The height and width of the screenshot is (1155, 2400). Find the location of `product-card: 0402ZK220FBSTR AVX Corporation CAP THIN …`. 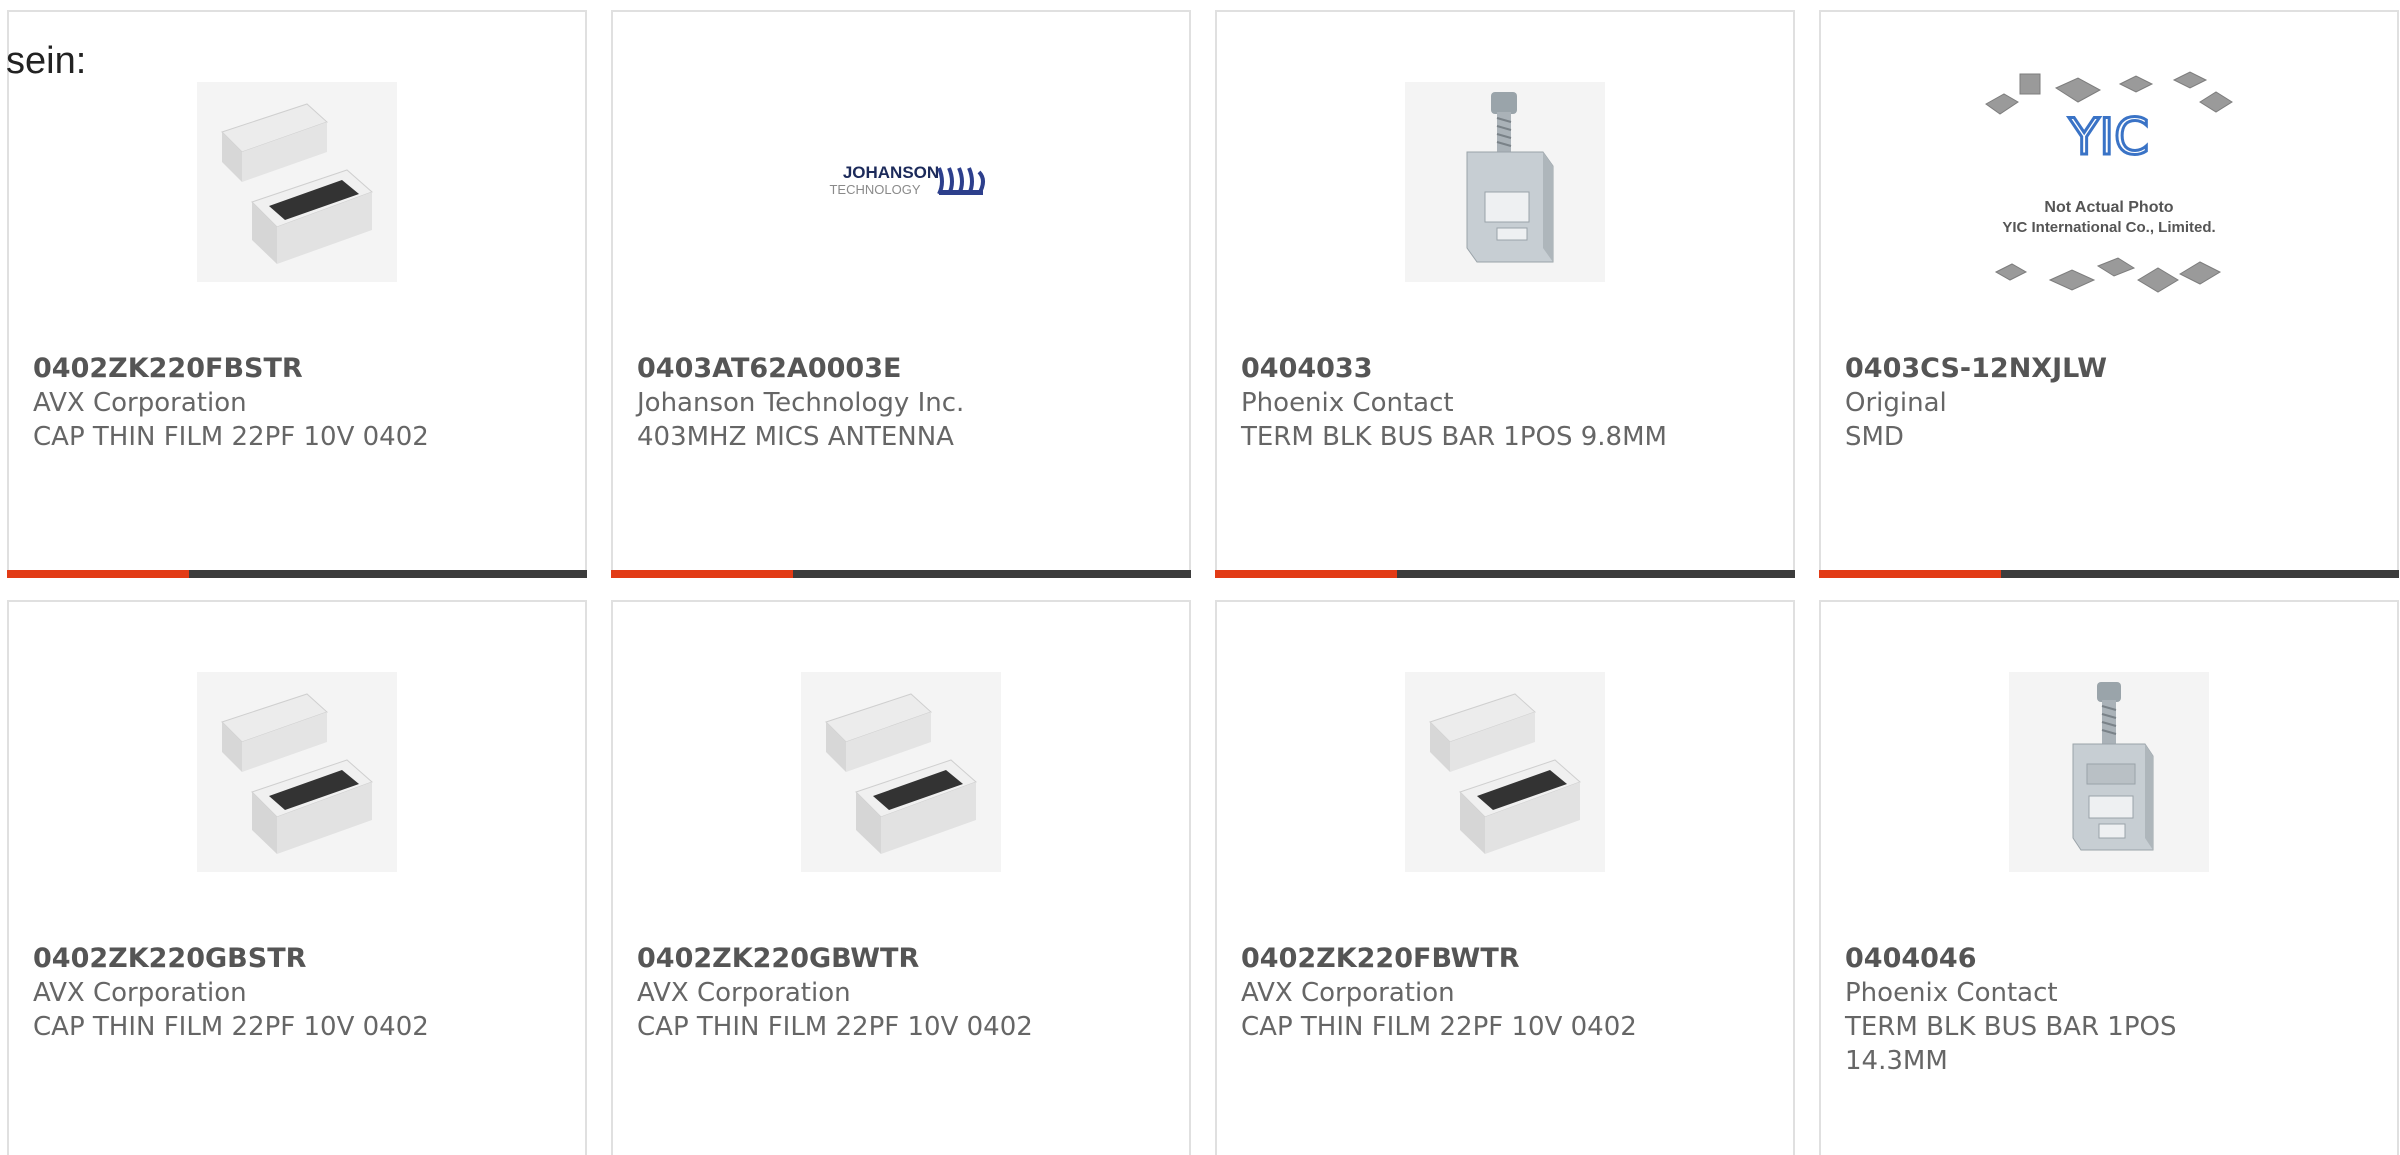

product-card: 0402ZK220FBSTR AVX Corporation CAP THIN … is located at coordinates (297, 294).